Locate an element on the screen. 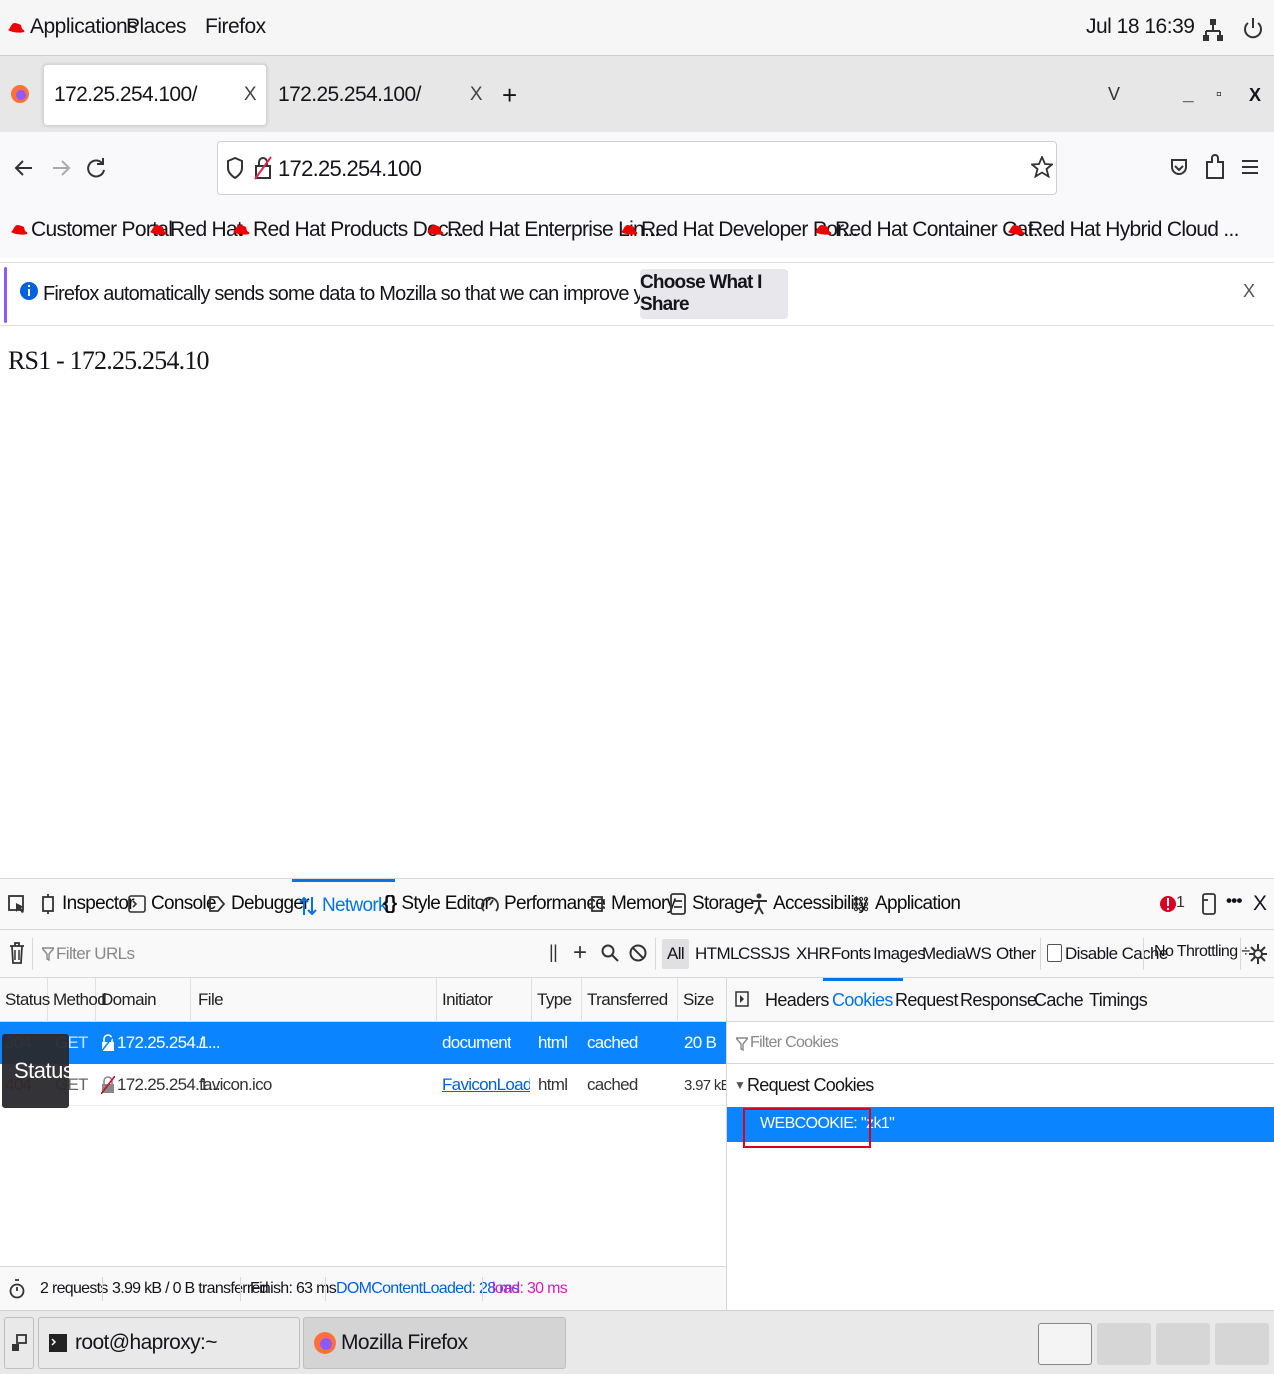 The height and width of the screenshot is (1374, 1274). insecure-lock-icon is located at coordinates (263, 168).